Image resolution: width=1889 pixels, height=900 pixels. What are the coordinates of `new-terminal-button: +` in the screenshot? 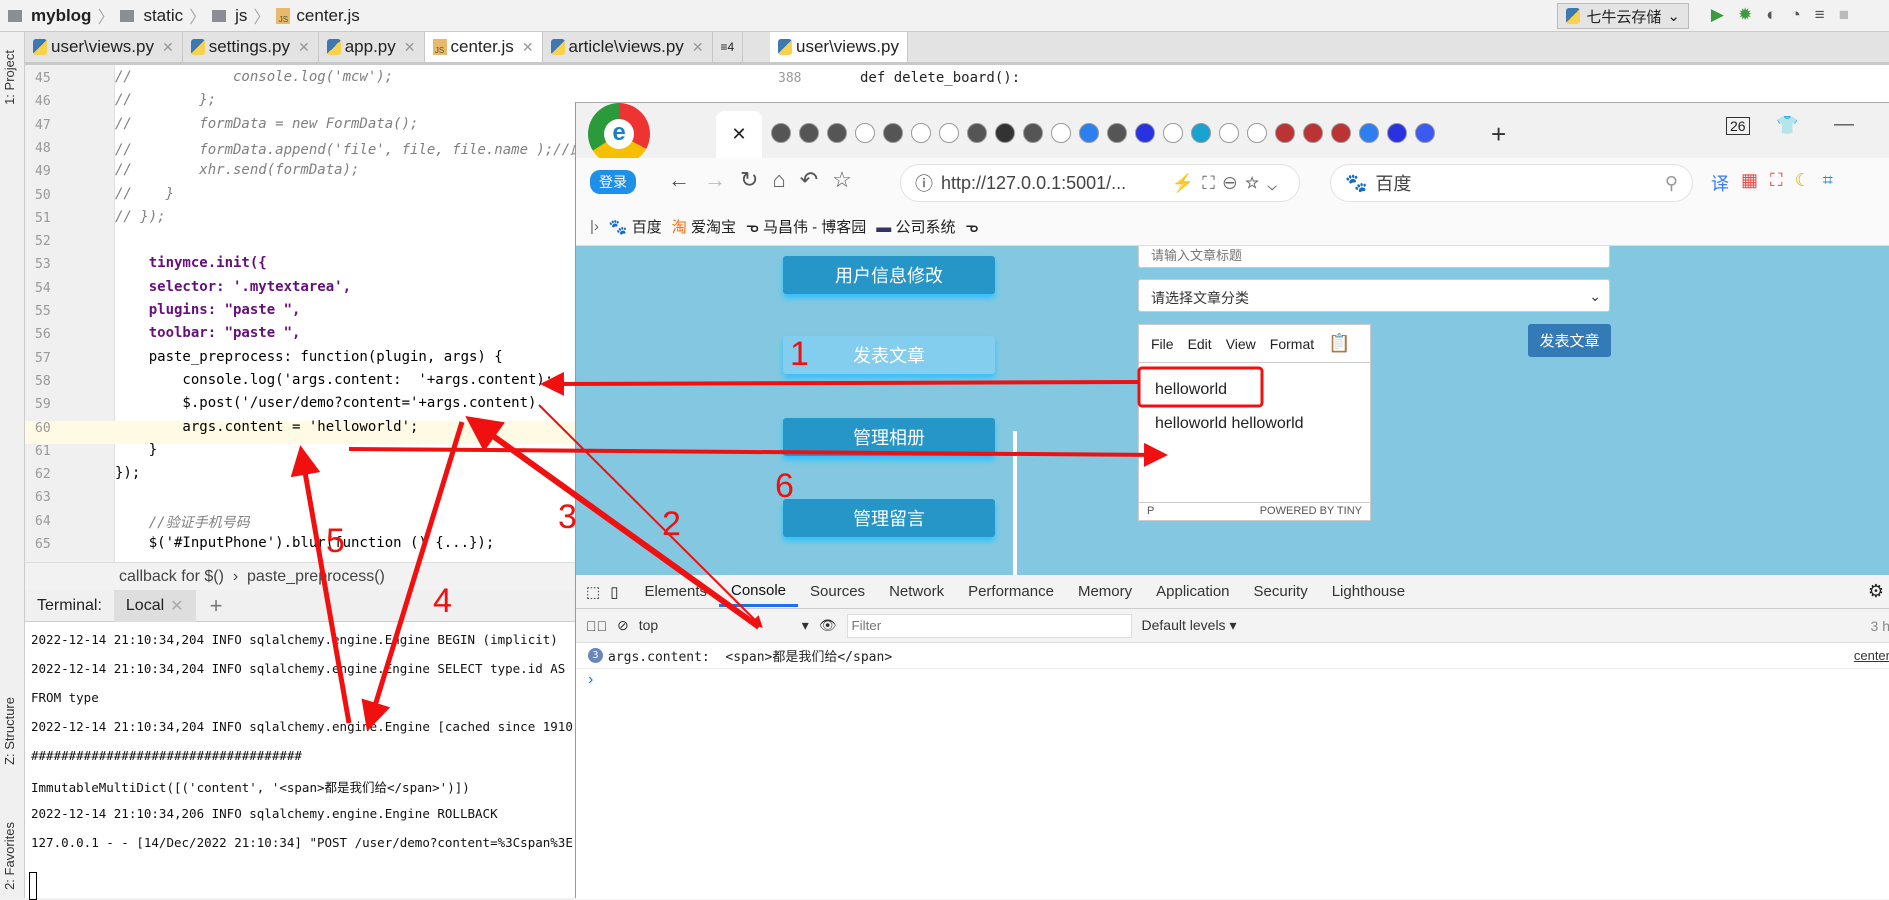 It's located at (216, 606).